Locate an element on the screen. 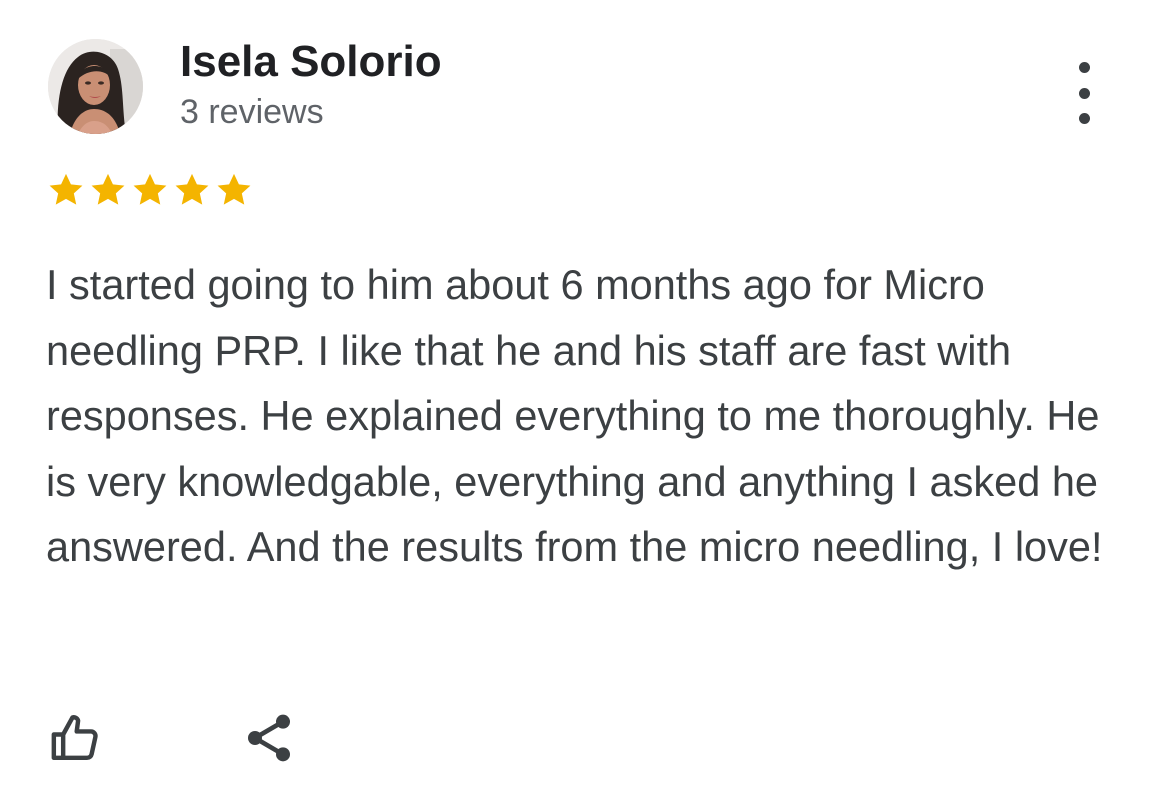  reviewer-review-count: 3 reviews is located at coordinates (252, 112).